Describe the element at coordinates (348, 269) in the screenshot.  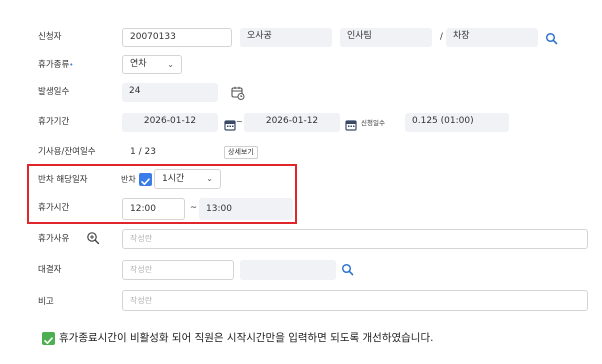
I see `proxy-search-icon` at that location.